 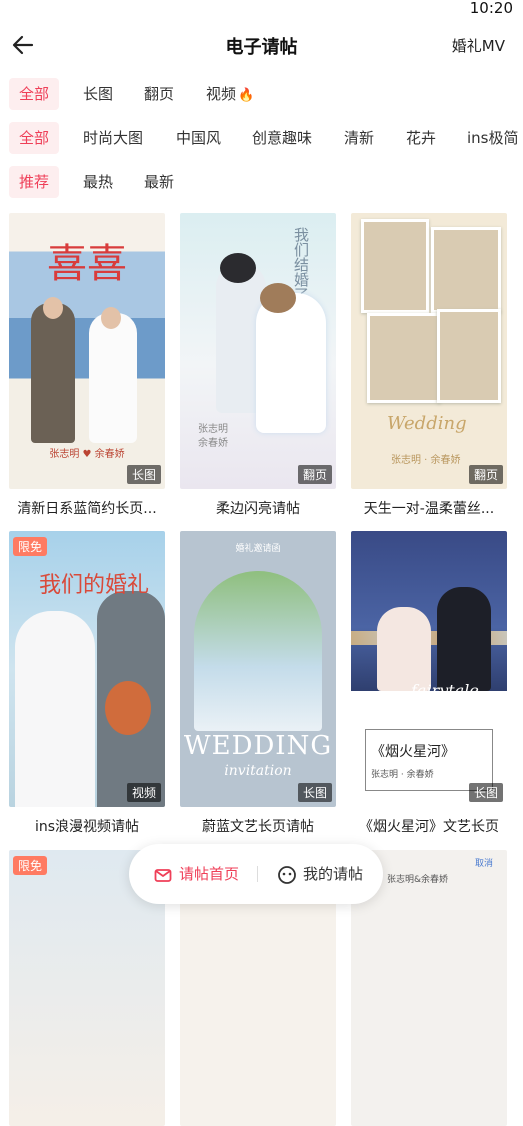 What do you see at coordinates (221, 94) in the screenshot?
I see `format-chip-video: 视频` at bounding box center [221, 94].